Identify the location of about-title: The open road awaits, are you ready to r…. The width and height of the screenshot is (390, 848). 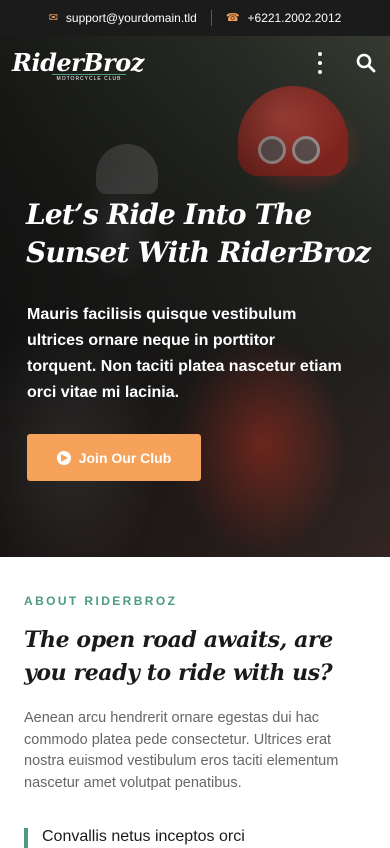
(178, 656).